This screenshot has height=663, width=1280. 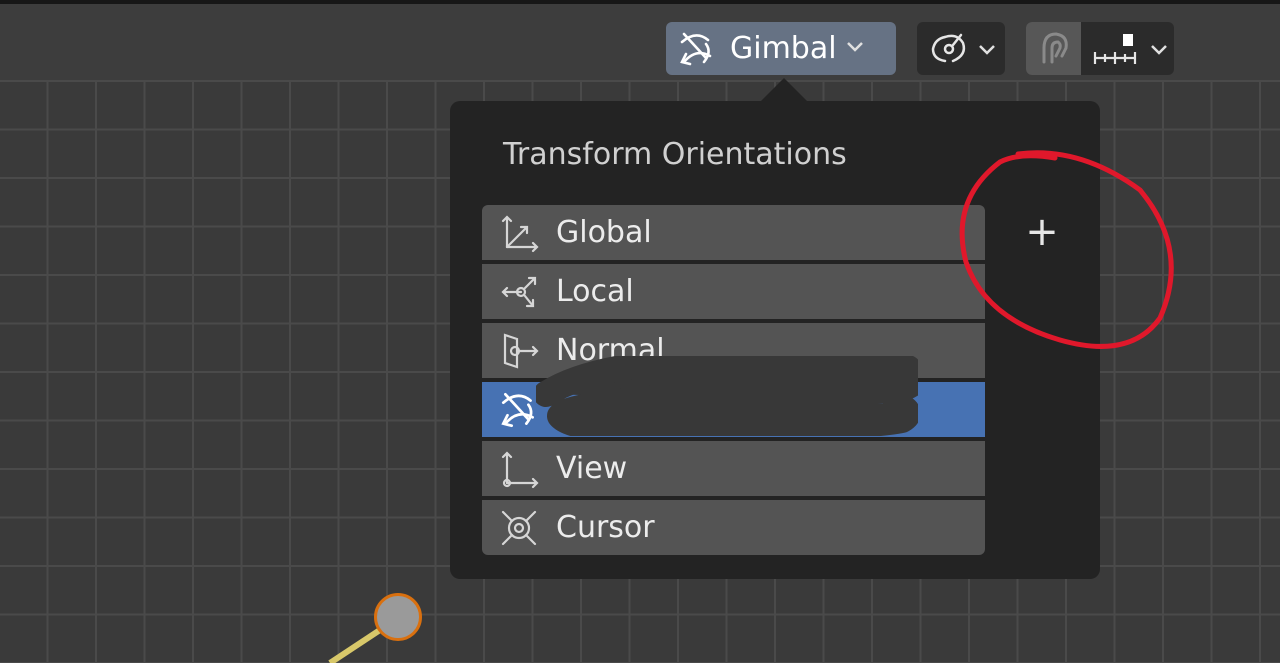 I want to click on popup-title: Transform Orientations, so click(x=675, y=154).